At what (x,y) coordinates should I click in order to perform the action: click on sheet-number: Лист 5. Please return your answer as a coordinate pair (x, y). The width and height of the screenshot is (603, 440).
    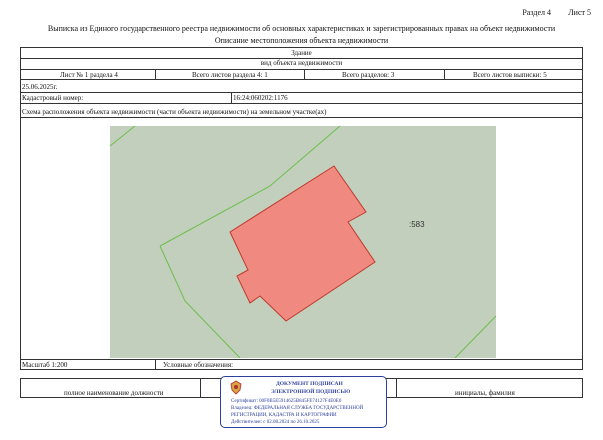
    Looking at the image, I should click on (579, 12).